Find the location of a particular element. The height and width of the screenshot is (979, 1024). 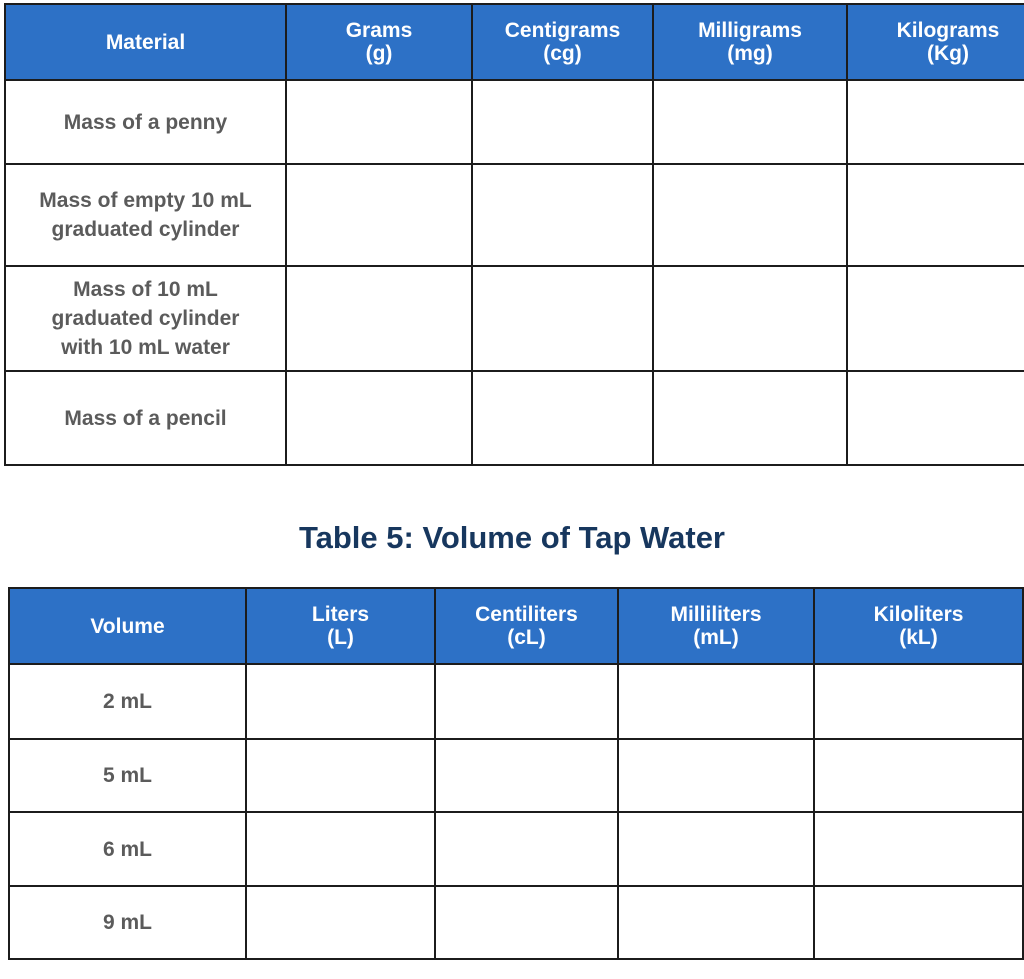

header-name: Milliliters is located at coordinates (716, 614).